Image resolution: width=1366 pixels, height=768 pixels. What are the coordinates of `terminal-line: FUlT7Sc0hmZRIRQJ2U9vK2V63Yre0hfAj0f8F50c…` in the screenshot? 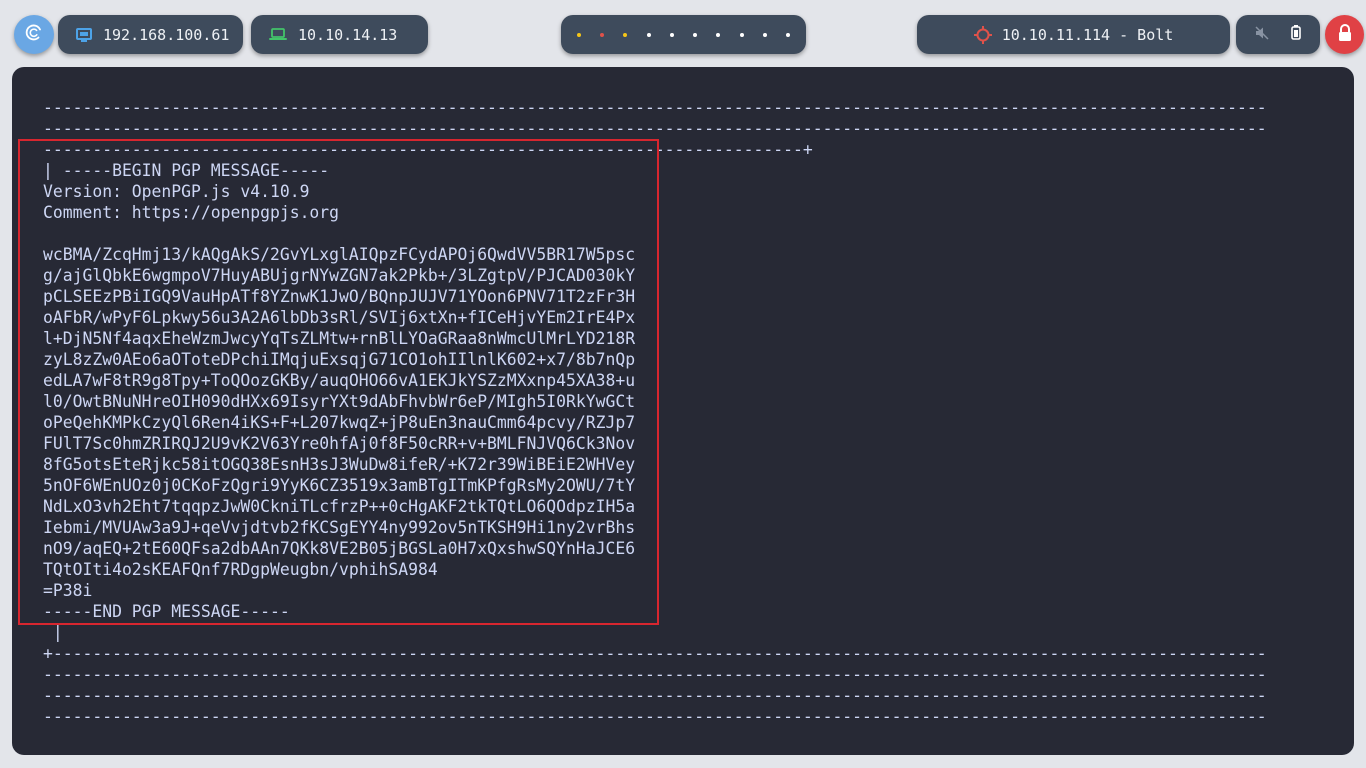 It's located at (339, 443).